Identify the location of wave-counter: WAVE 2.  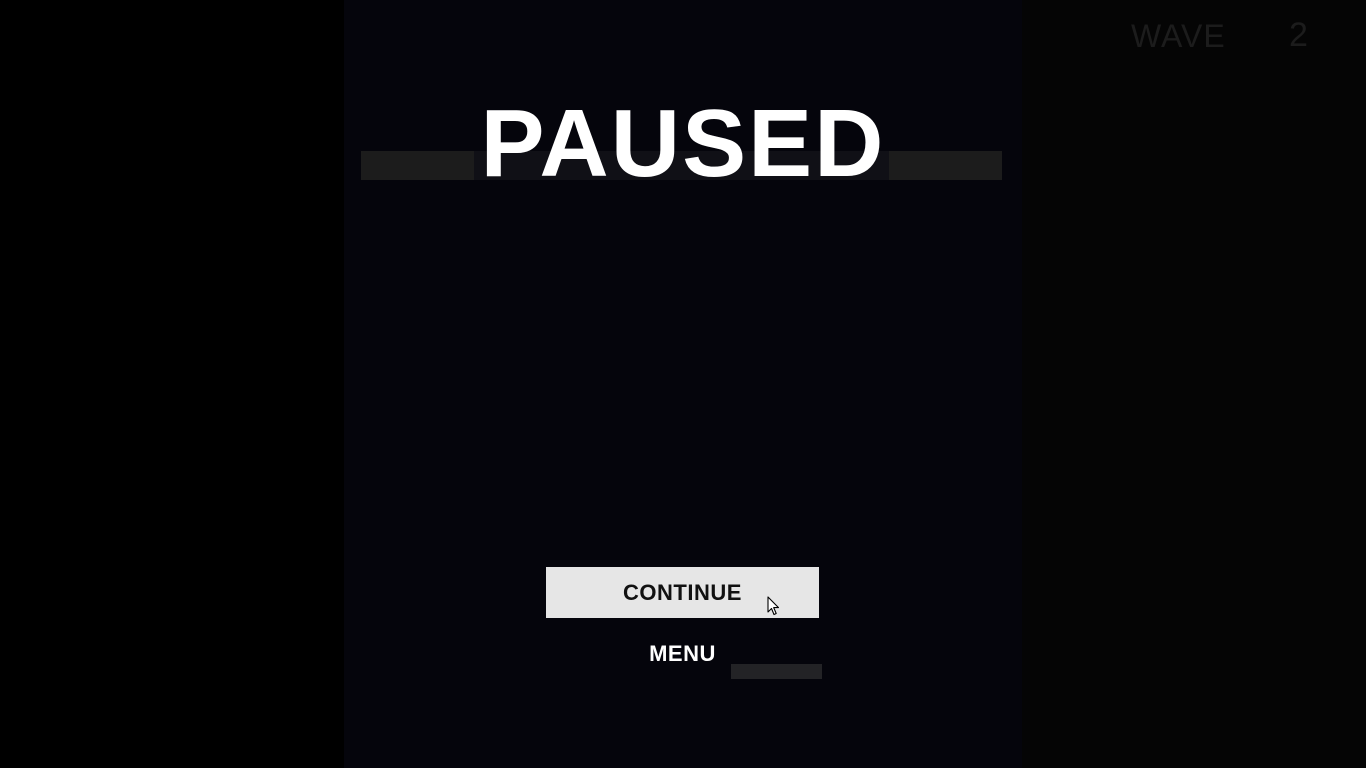
(1220, 36).